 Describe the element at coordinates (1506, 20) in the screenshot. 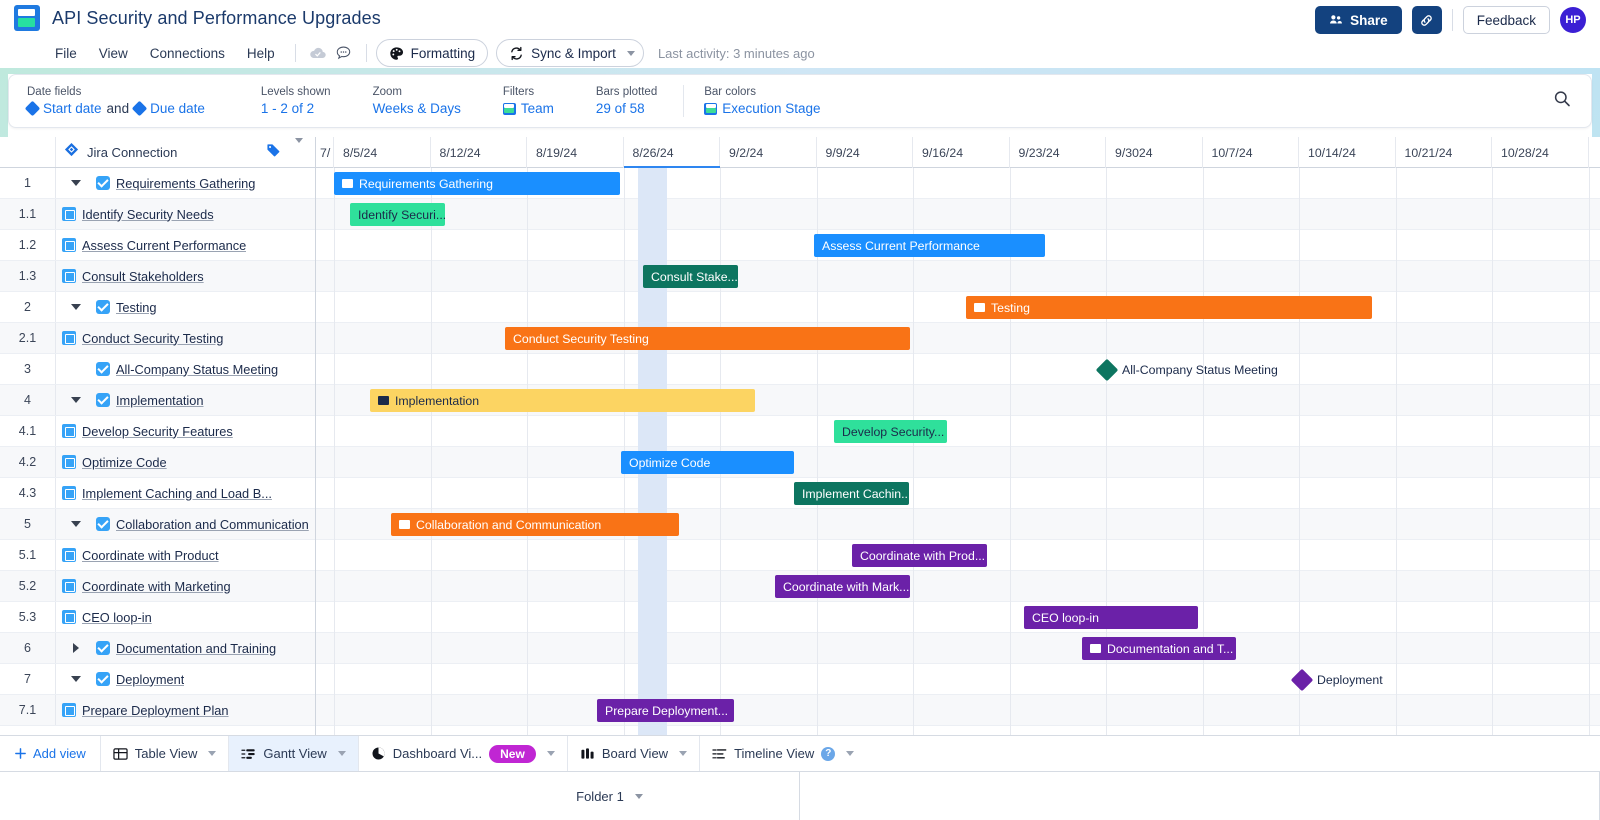

I see `feedback-button: Feedback` at that location.